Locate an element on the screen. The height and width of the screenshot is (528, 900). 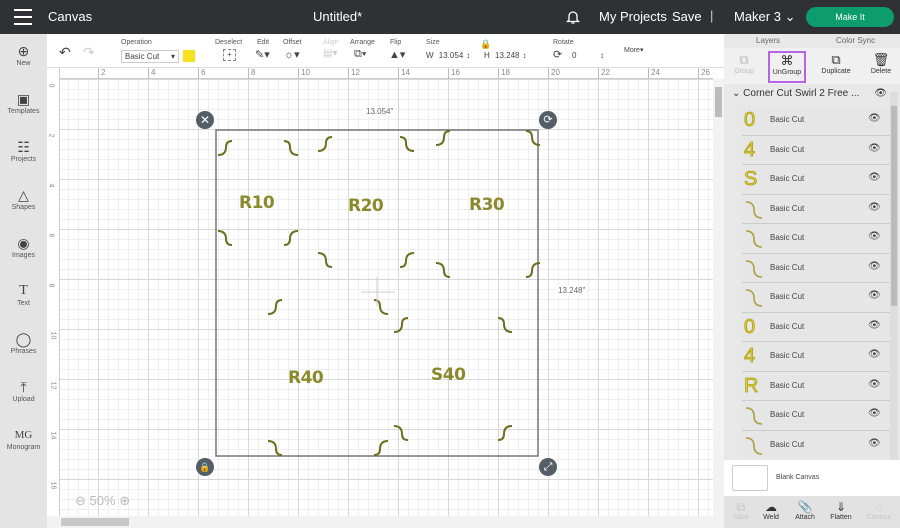
vertical-scrollbar is located at coordinates (718, 297).